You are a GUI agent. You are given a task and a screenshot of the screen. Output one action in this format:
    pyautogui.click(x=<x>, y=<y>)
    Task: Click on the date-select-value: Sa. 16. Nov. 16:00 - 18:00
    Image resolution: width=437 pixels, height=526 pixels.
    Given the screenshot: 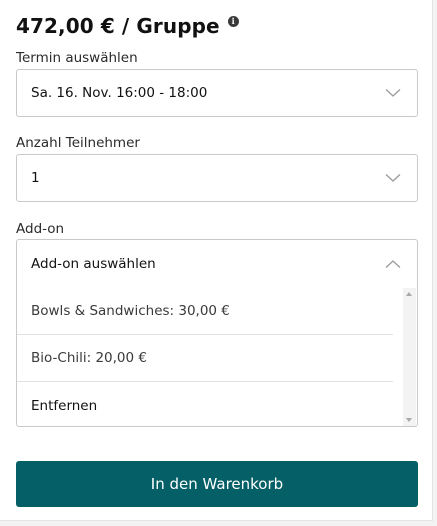 What is the action you would take?
    pyautogui.click(x=119, y=93)
    